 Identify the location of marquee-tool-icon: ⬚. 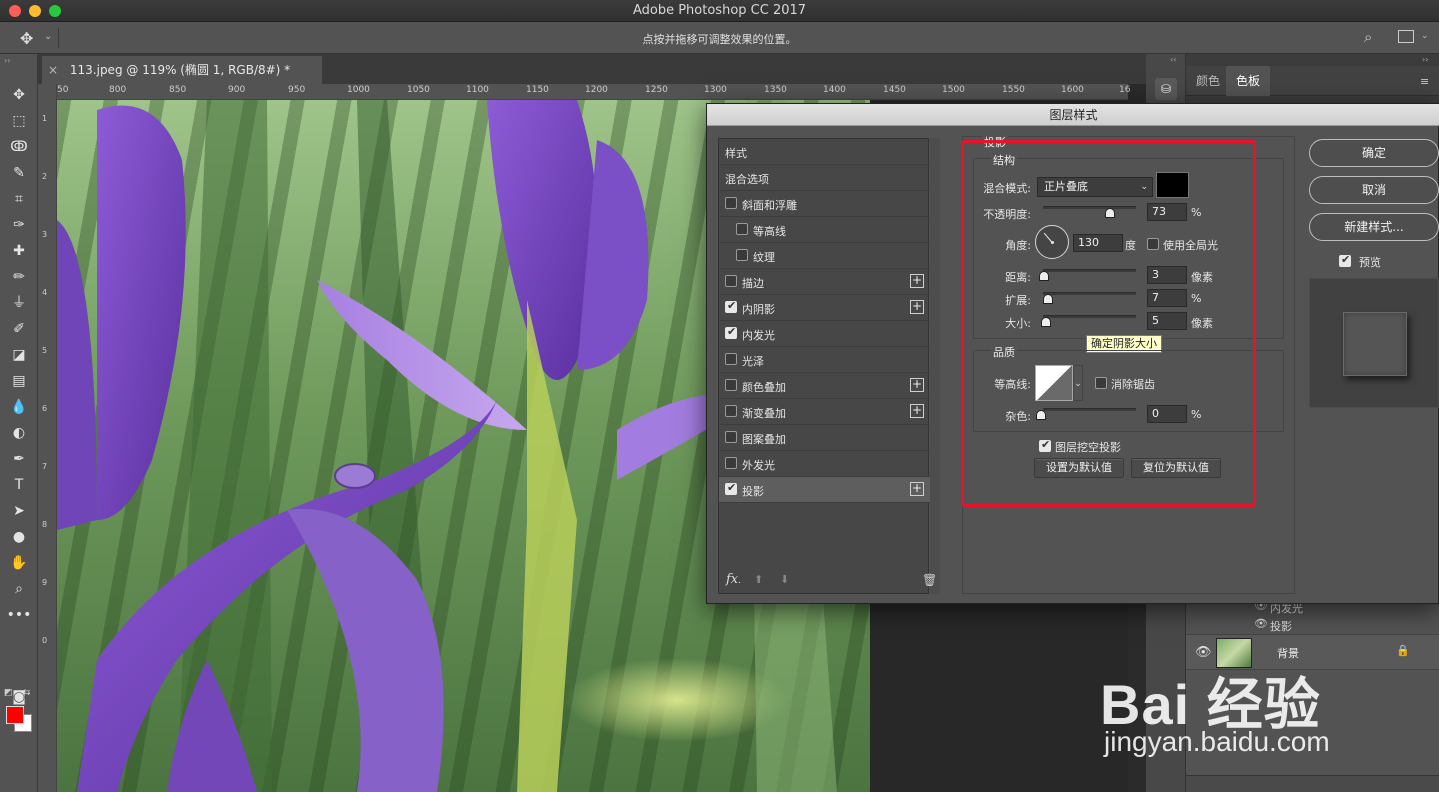
(19, 121).